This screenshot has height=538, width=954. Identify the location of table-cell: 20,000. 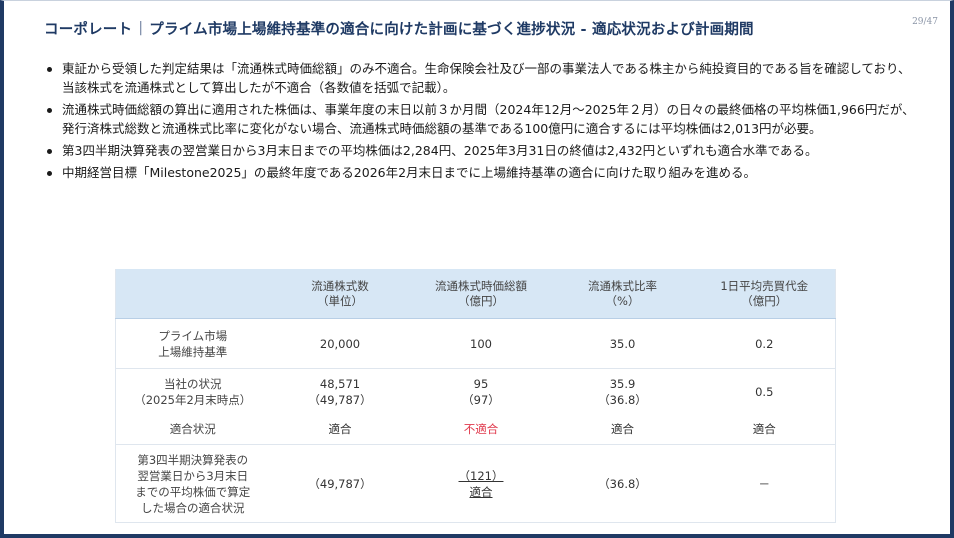
(340, 343).